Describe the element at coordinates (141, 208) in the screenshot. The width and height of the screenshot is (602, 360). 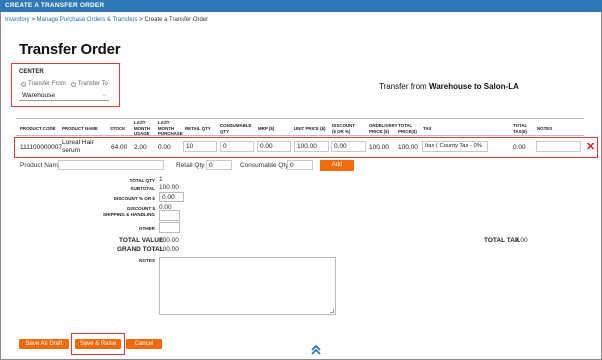
I see `discount-dollar-label: DISCOUNT $` at that location.